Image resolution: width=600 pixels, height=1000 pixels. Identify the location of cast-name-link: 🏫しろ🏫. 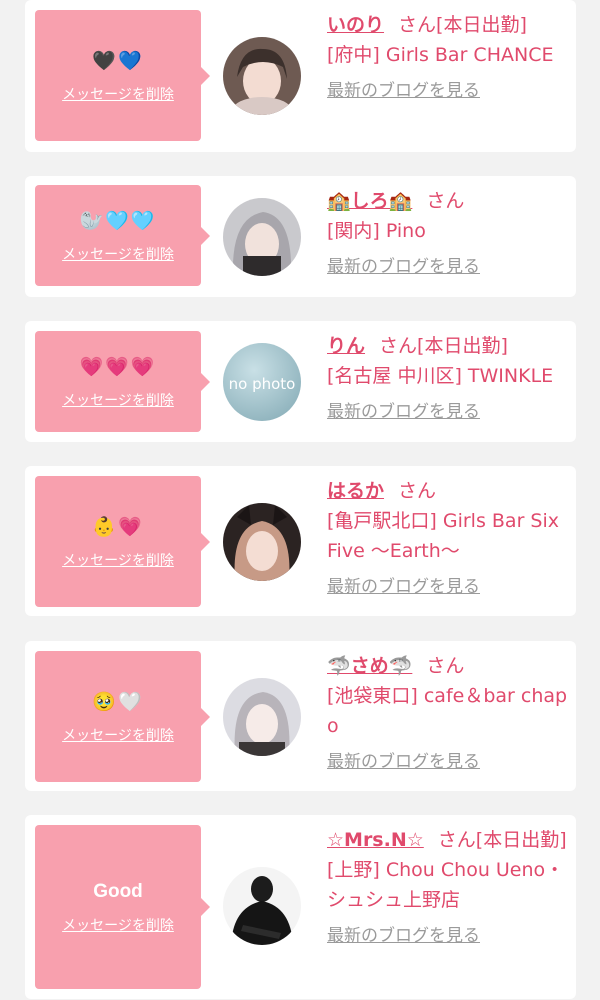
(369, 201).